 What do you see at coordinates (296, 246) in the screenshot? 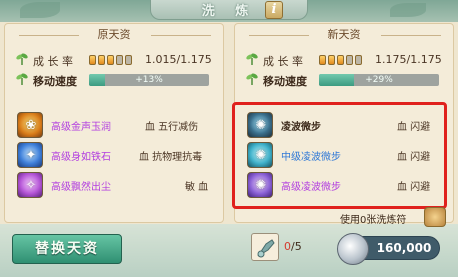
I see `stone-max: /5` at bounding box center [296, 246].